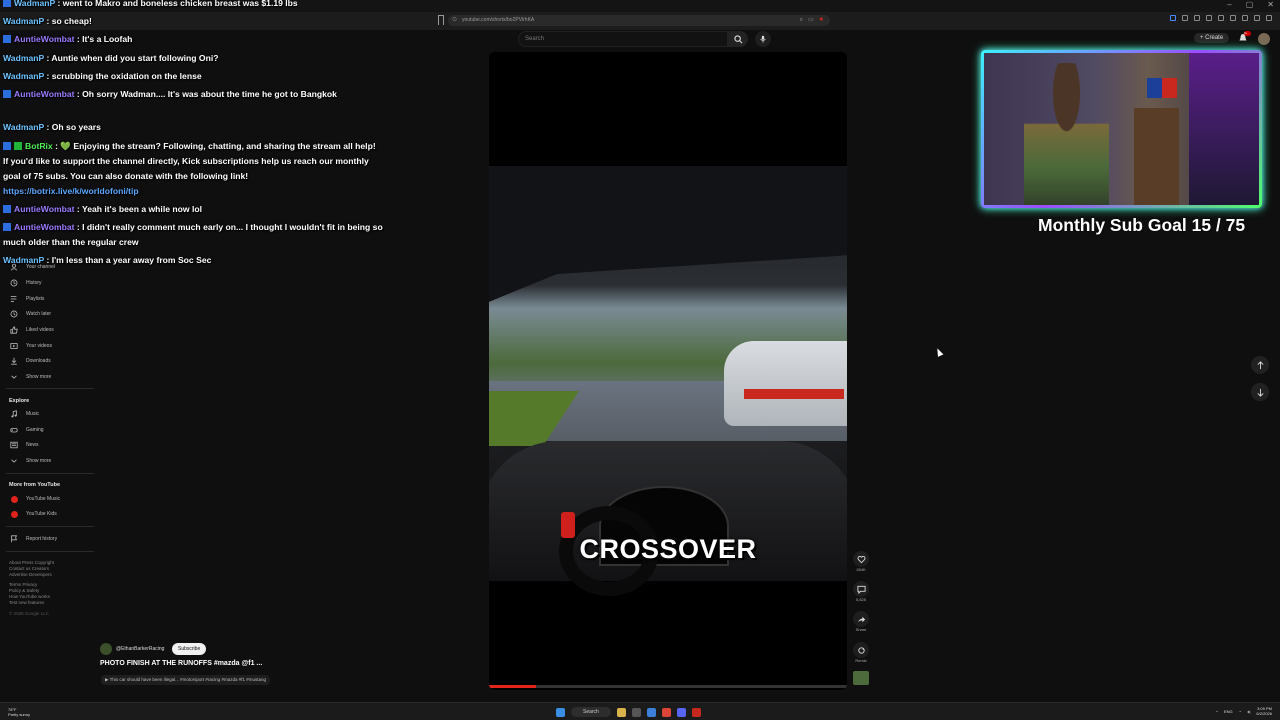 The height and width of the screenshot is (720, 1280). Describe the element at coordinates (441, 20) in the screenshot. I see `bookmark-icon` at that location.